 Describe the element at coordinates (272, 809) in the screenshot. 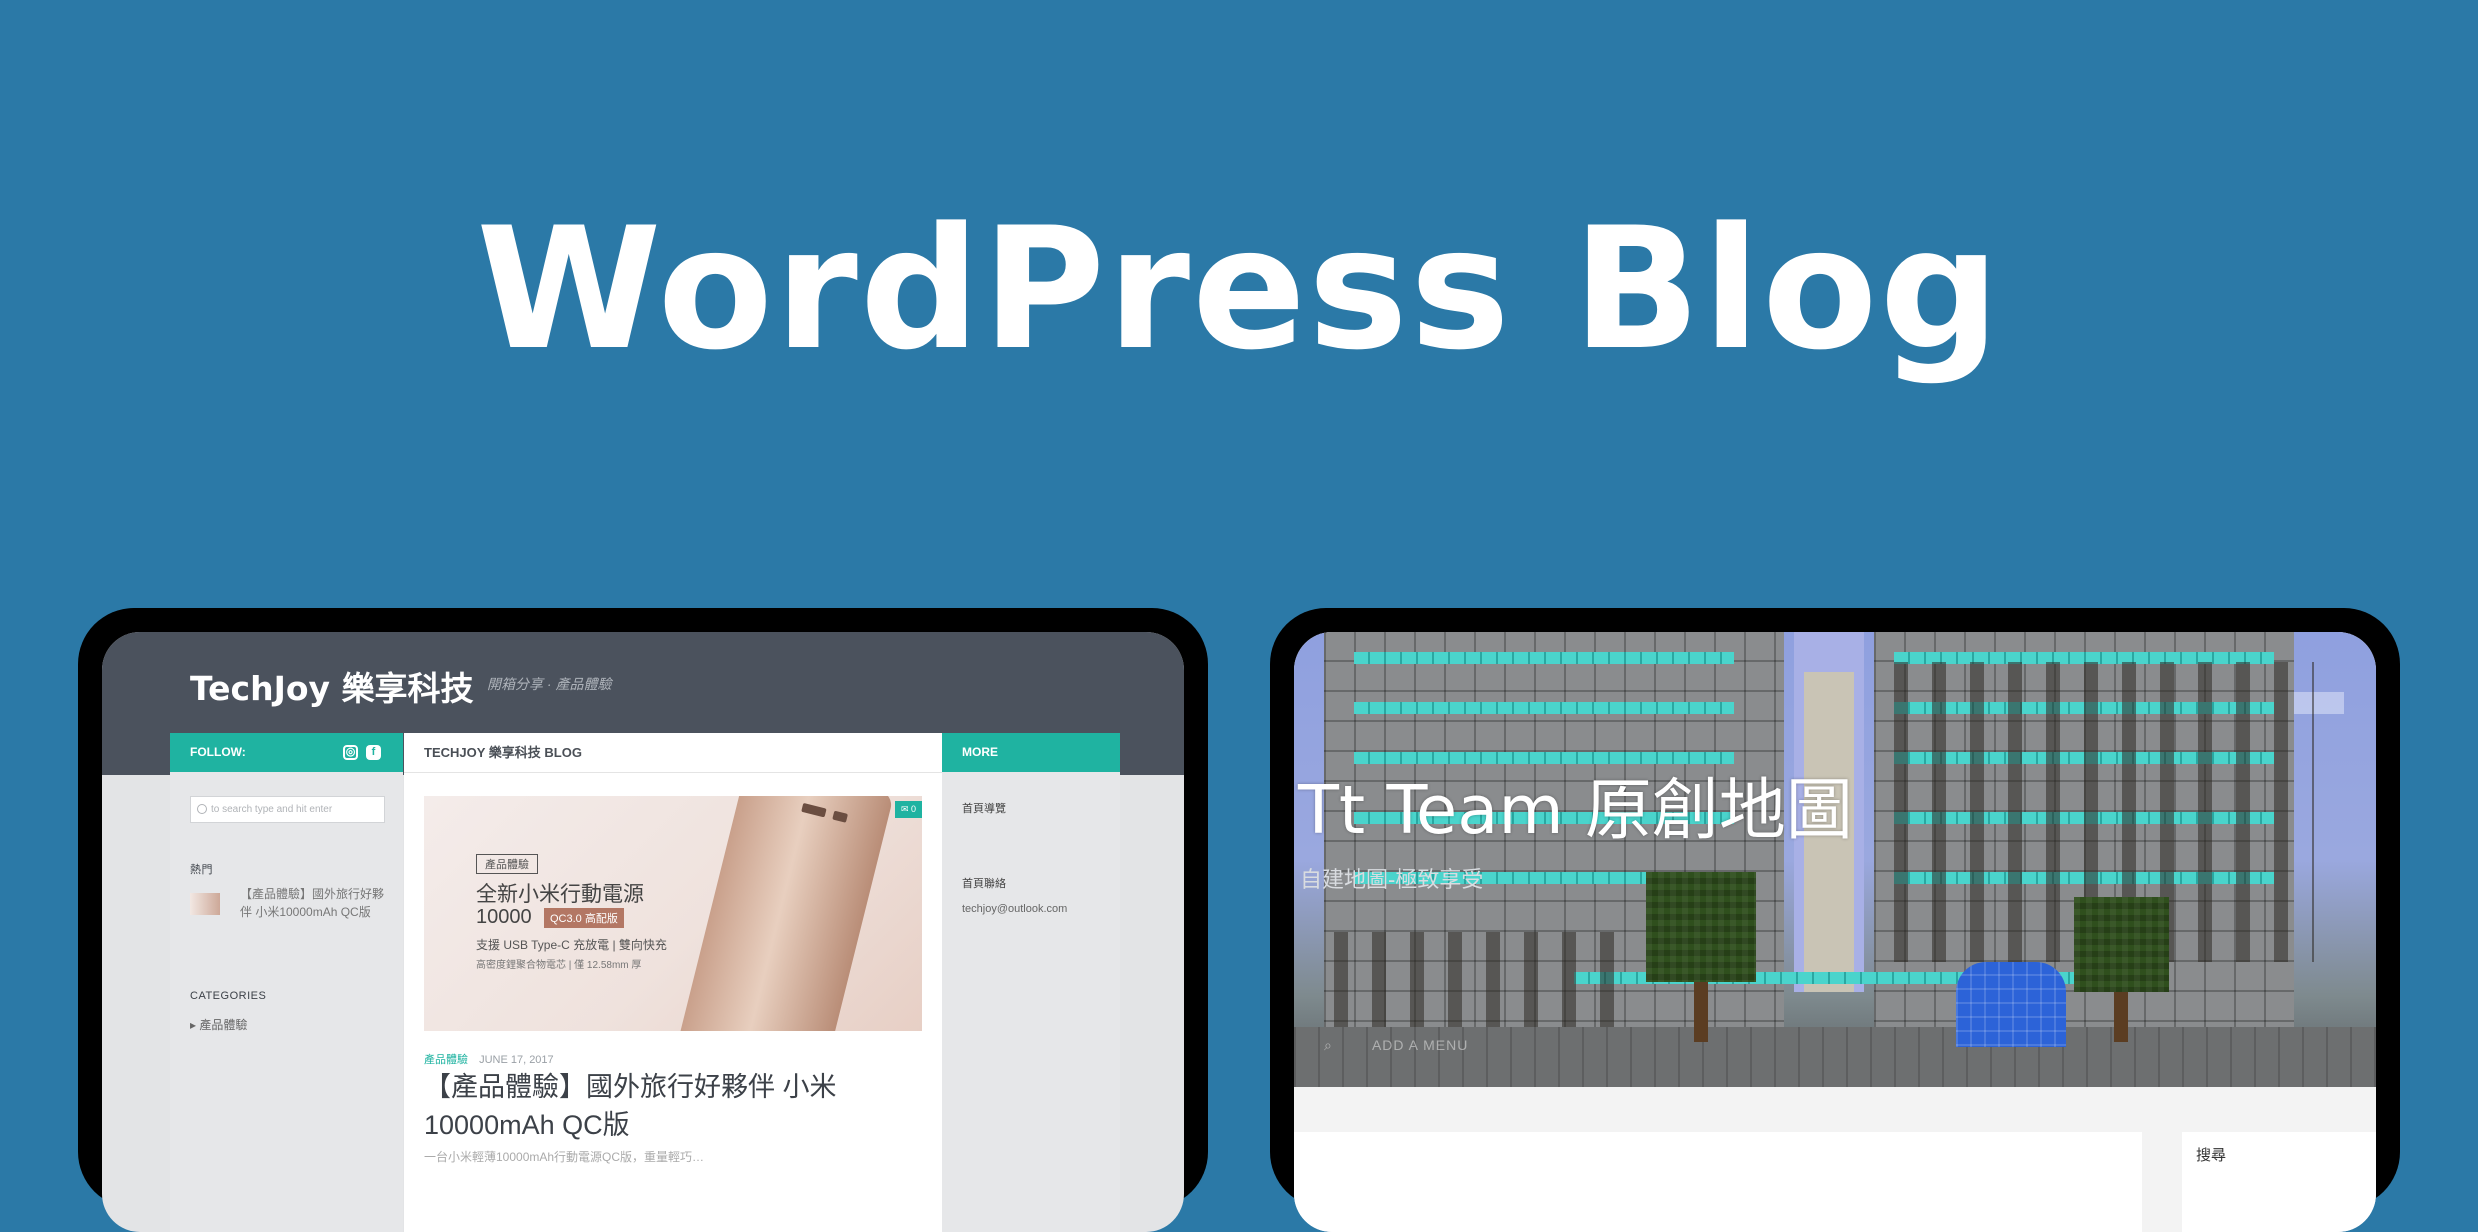

I see `search-placeholder: to search type and hit enter` at that location.